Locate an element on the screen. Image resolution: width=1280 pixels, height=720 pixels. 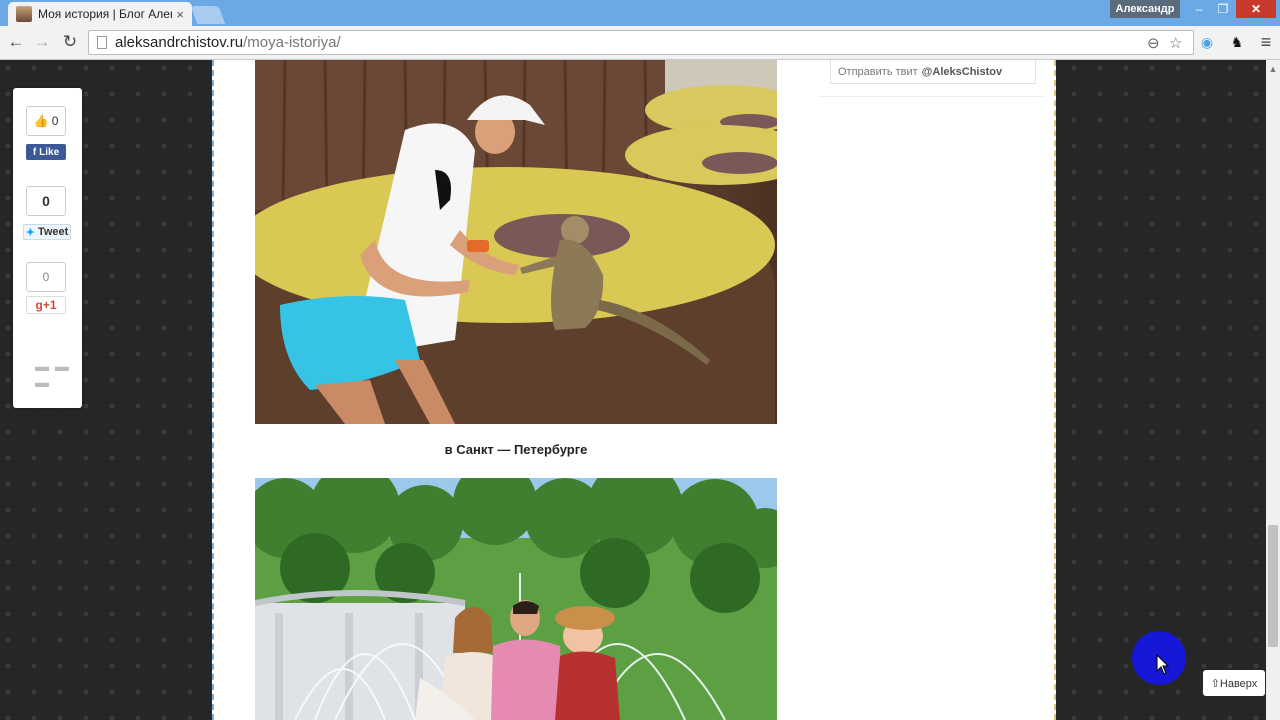
url-host: aleksandrchistov.ru is located at coordinates (179, 42).